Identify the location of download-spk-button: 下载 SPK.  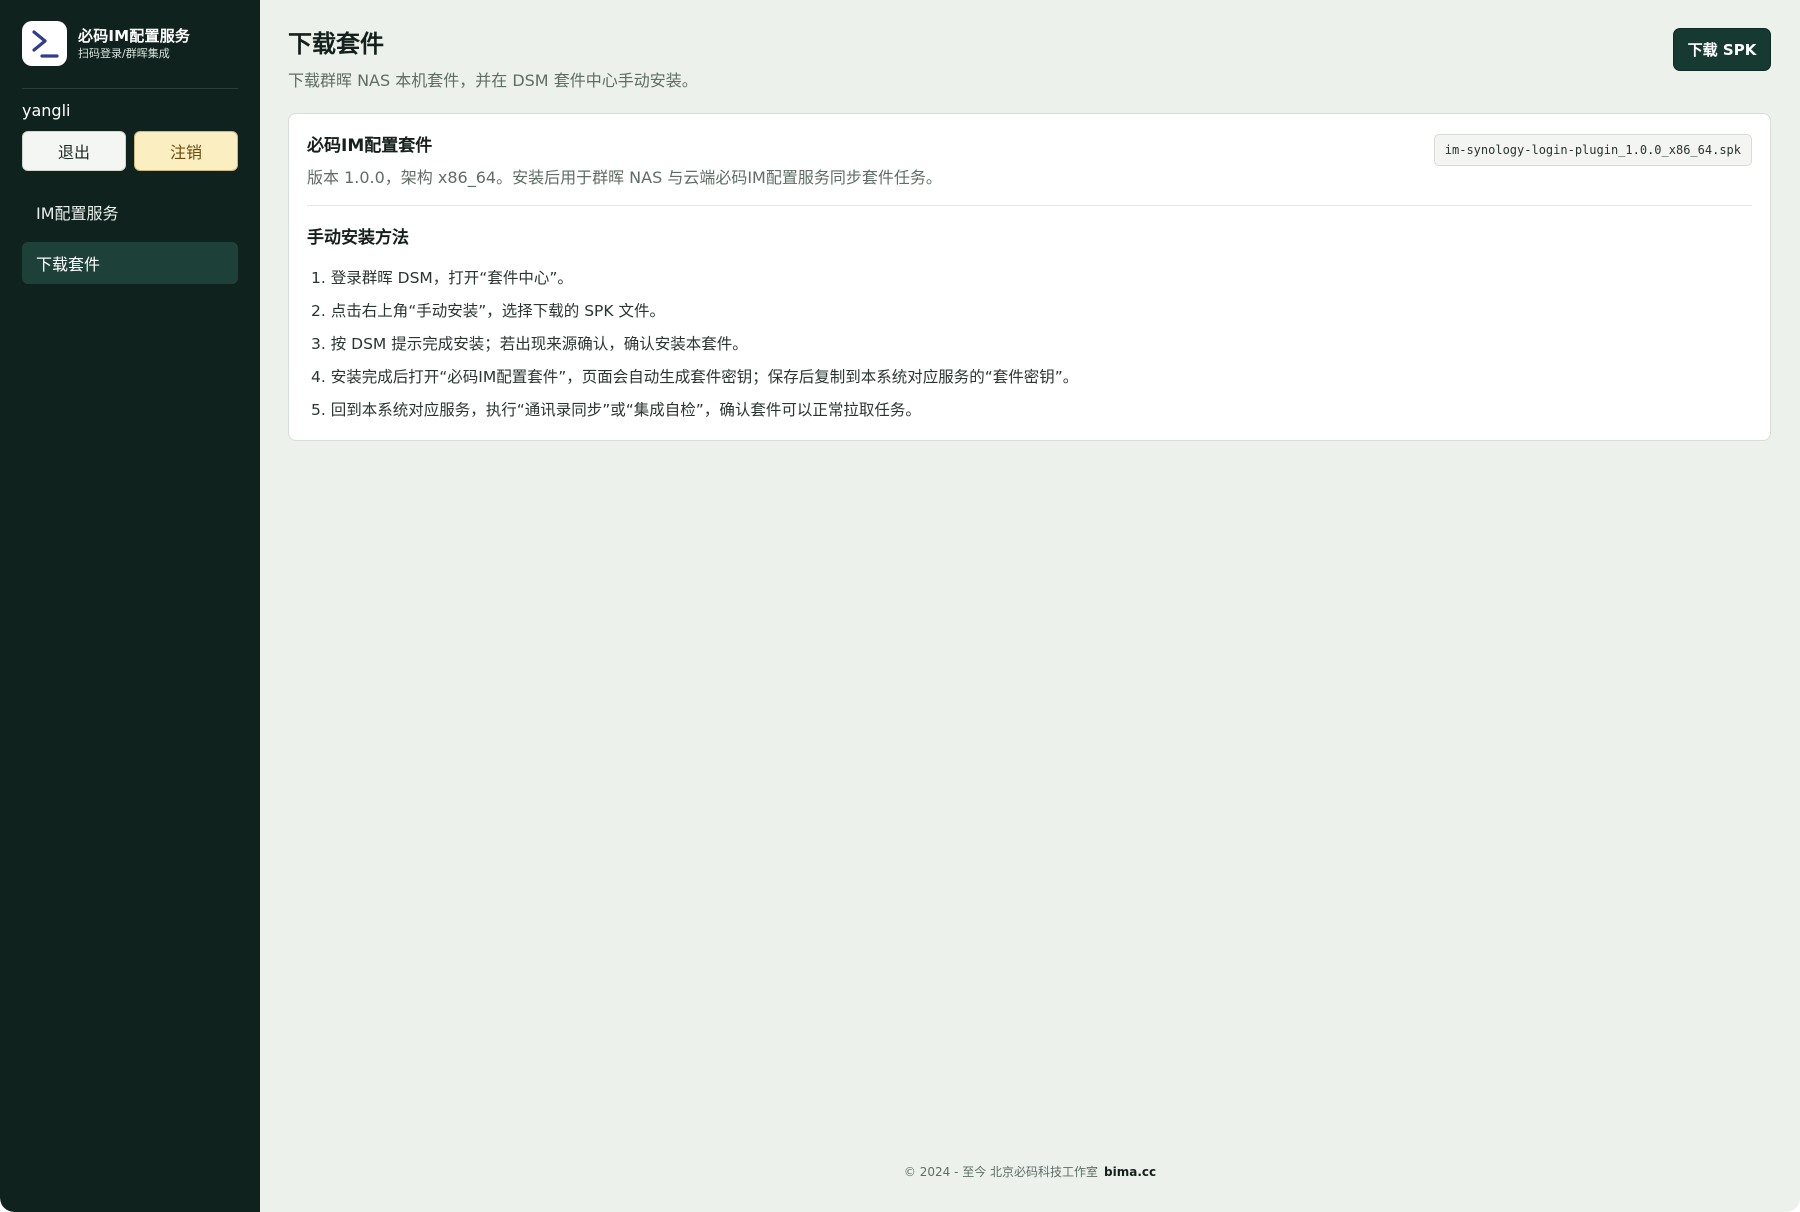
(1722, 49).